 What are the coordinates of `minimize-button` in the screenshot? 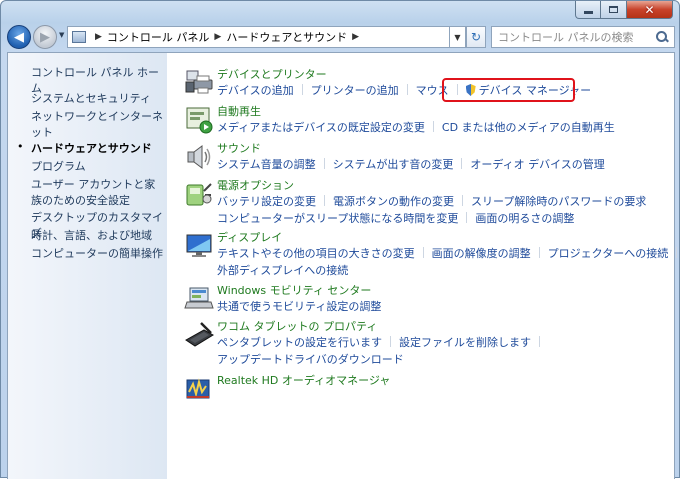 It's located at (588, 10).